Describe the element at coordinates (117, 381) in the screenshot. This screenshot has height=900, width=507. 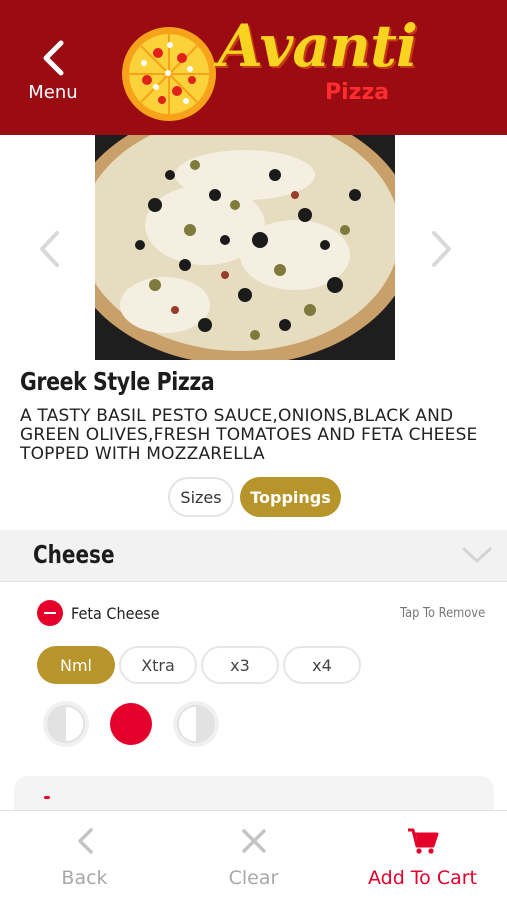
I see `item-title: Greek Style Pizza` at that location.